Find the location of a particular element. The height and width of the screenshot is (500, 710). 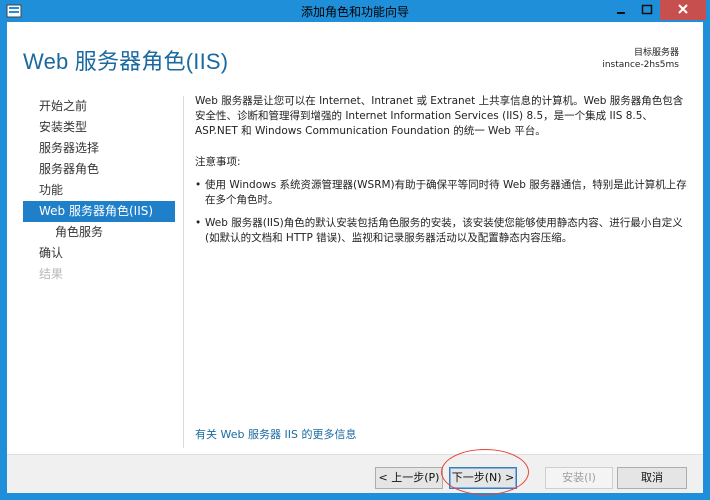

target-server-label: 目标服务器 is located at coordinates (656, 53).